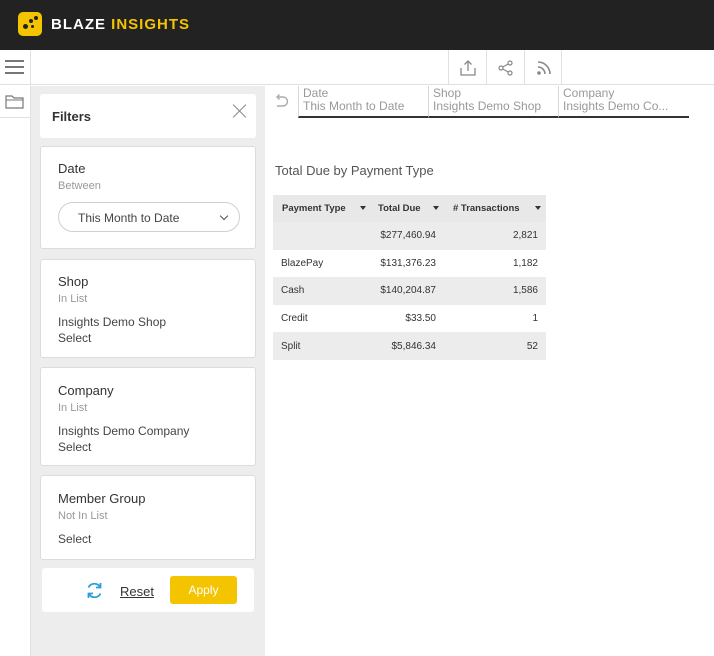 The height and width of the screenshot is (656, 714). Describe the element at coordinates (15, 371) in the screenshot. I see `left-rail` at that location.